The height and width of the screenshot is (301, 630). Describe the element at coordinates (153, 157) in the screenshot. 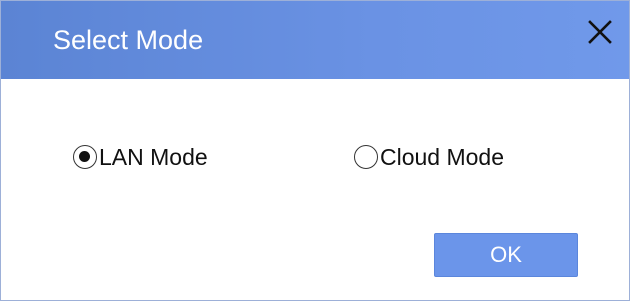

I see `lan-mode-label: LAN Mode` at that location.